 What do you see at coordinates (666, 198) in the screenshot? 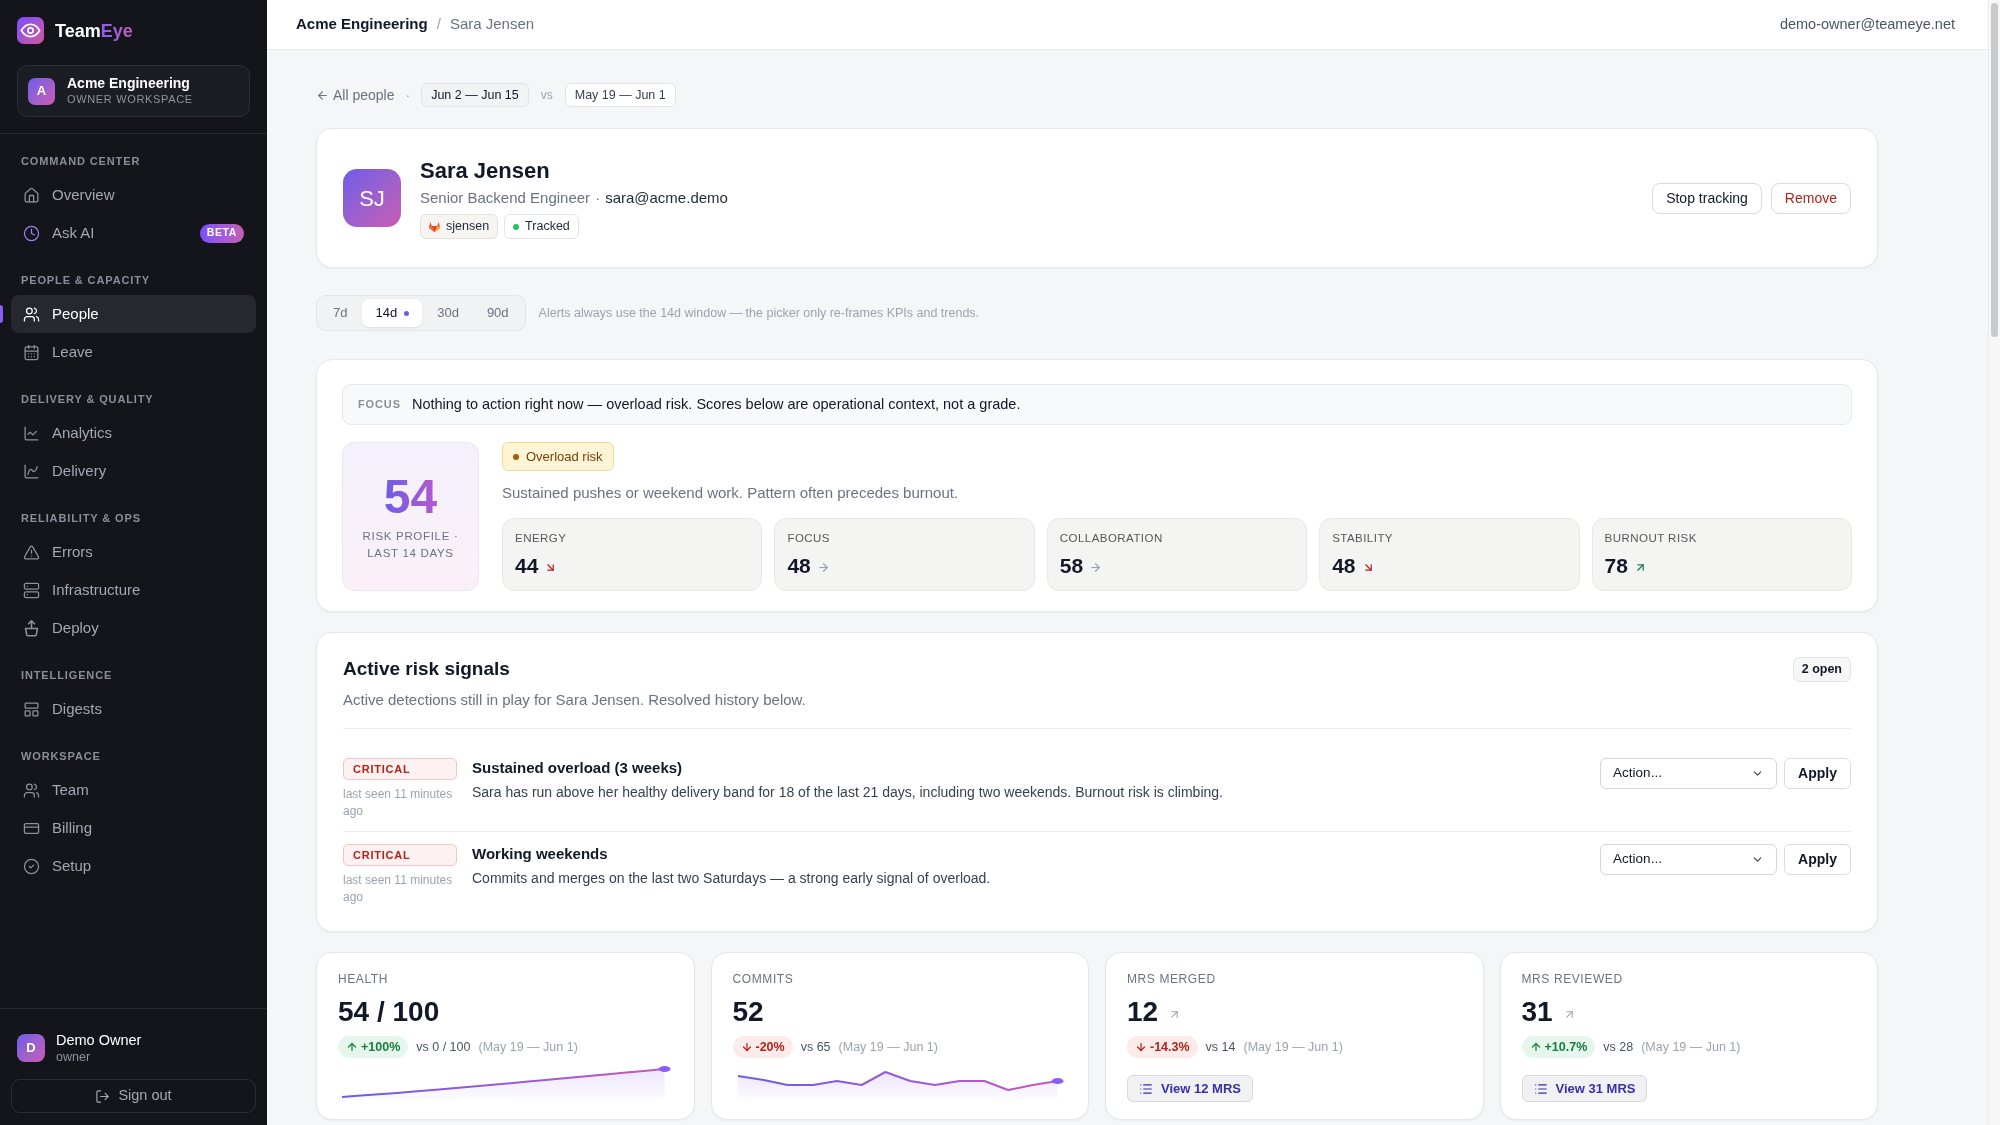
I see `email-text: sara@acme.demo` at bounding box center [666, 198].